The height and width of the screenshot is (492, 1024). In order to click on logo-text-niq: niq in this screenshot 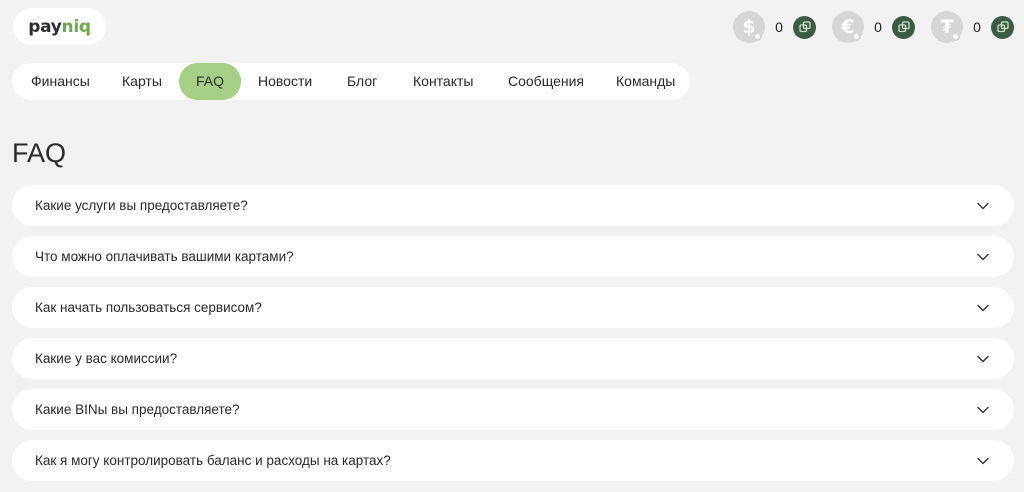, I will do `click(76, 26)`.